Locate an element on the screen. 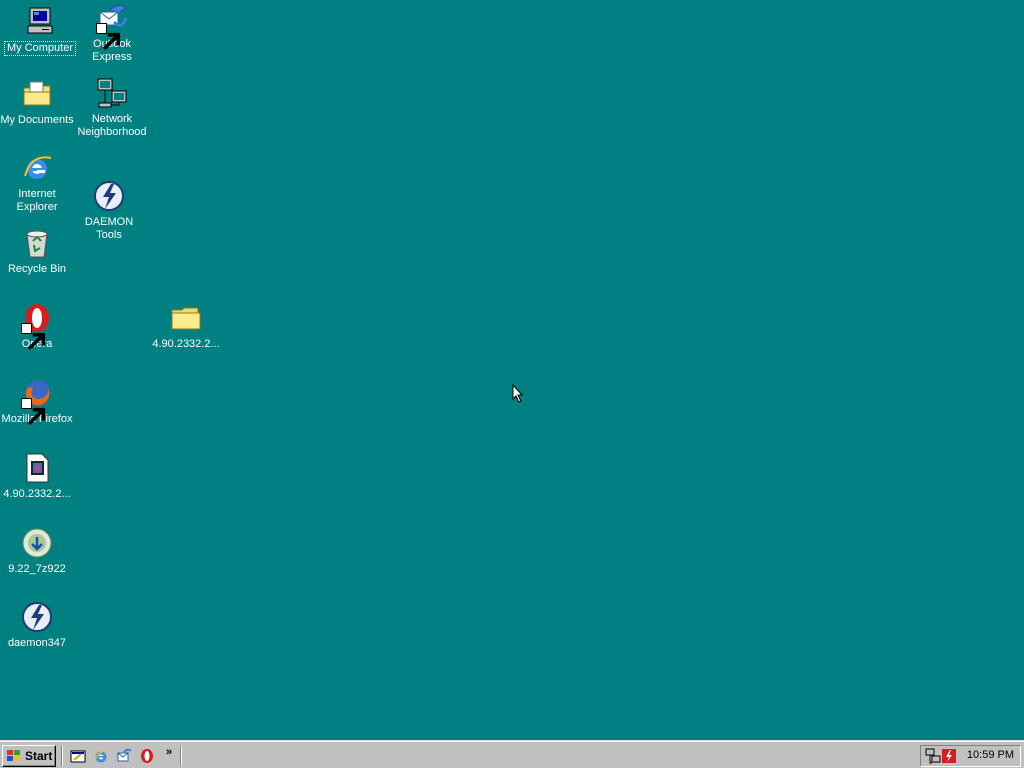 This screenshot has width=1024, height=768. desktop-icon-recycle-bin: Recycle Bin is located at coordinates (37, 251).